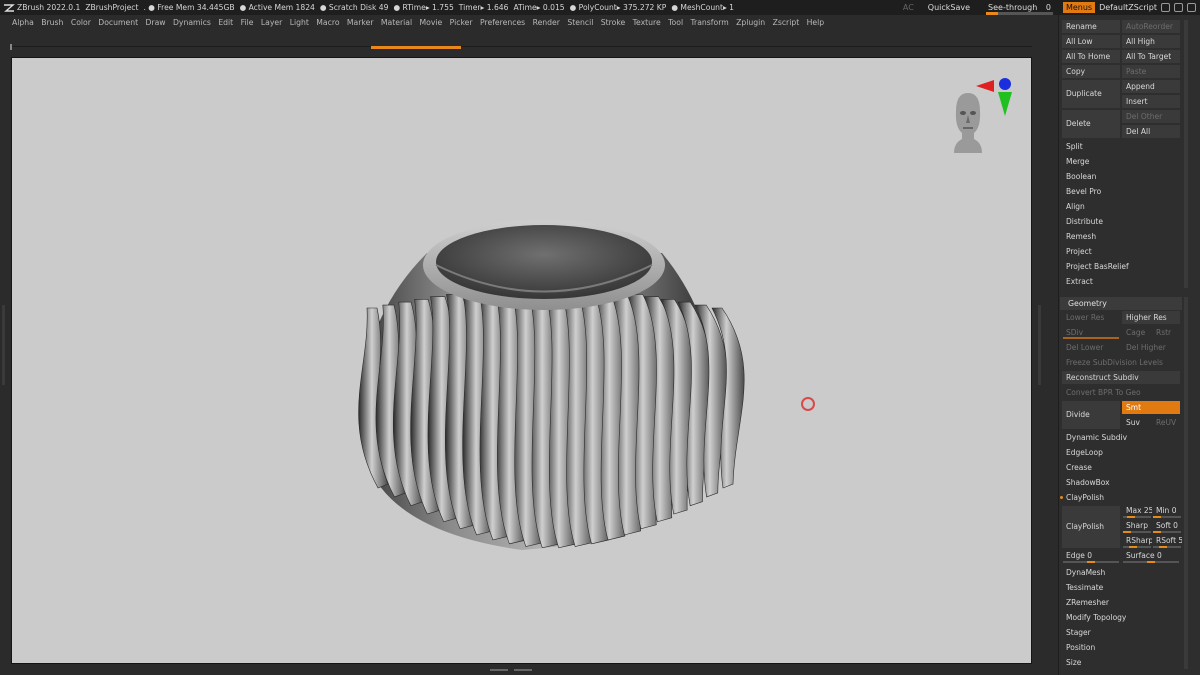  I want to click on all-high-button: All High, so click(1151, 41).